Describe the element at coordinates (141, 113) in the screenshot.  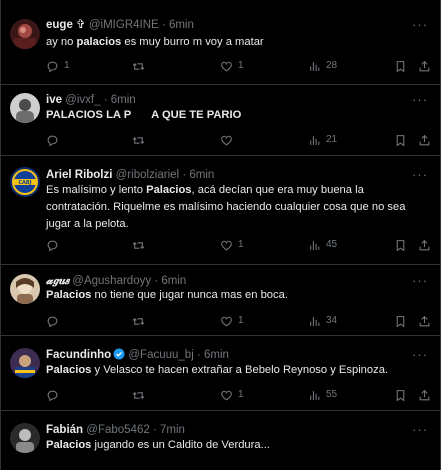
I see `redaction` at that location.